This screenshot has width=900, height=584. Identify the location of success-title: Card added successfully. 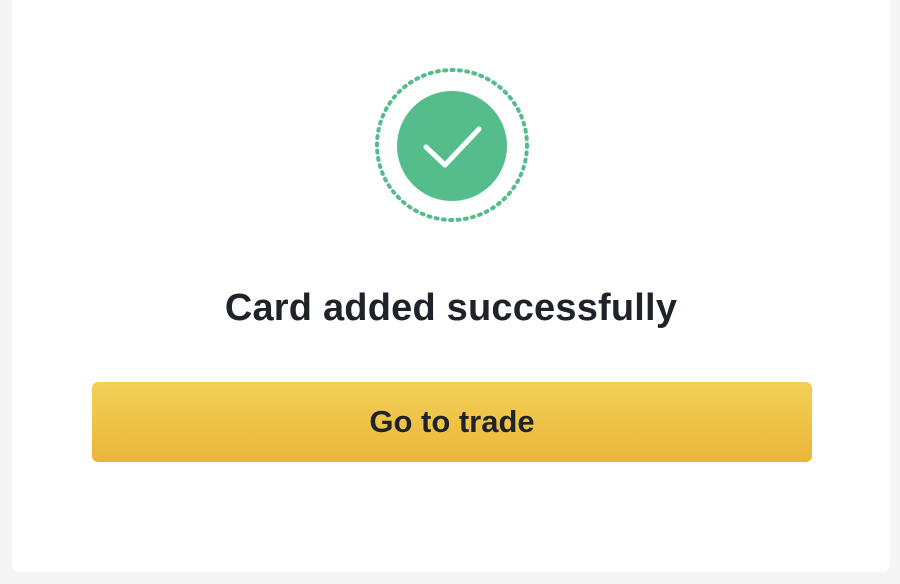
(451, 308).